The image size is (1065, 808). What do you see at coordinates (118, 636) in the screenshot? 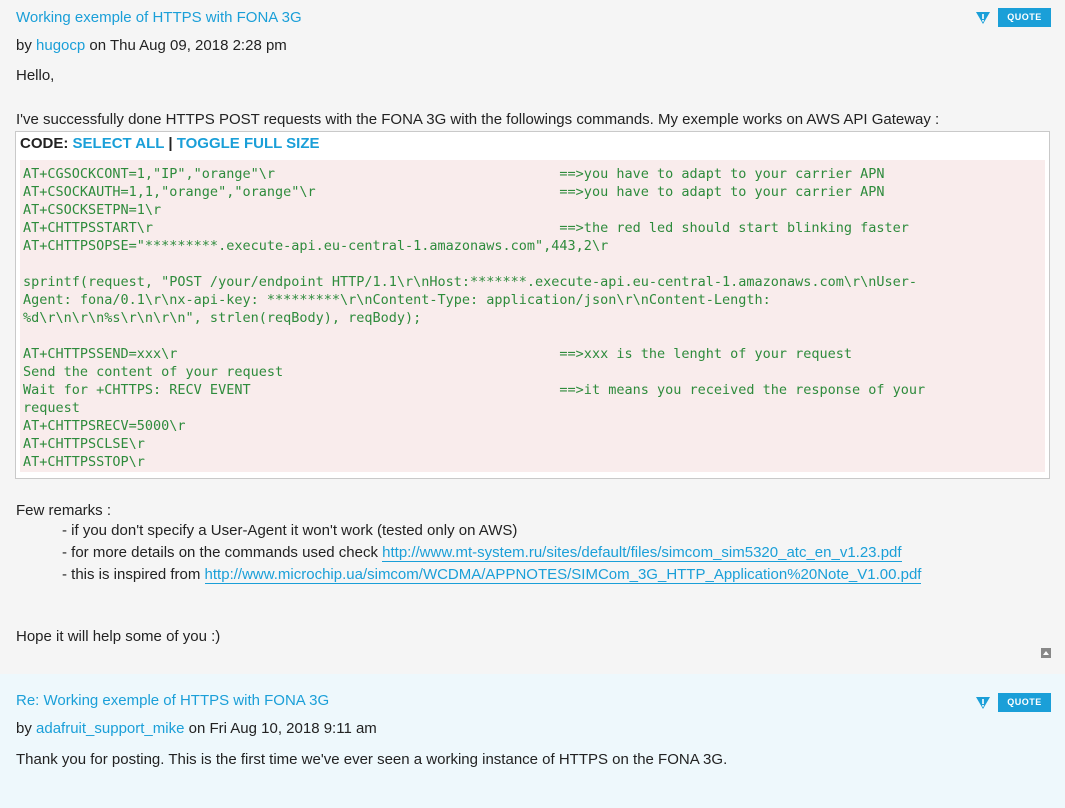
I see `closing-text: Hope it will help some of you :)` at bounding box center [118, 636].